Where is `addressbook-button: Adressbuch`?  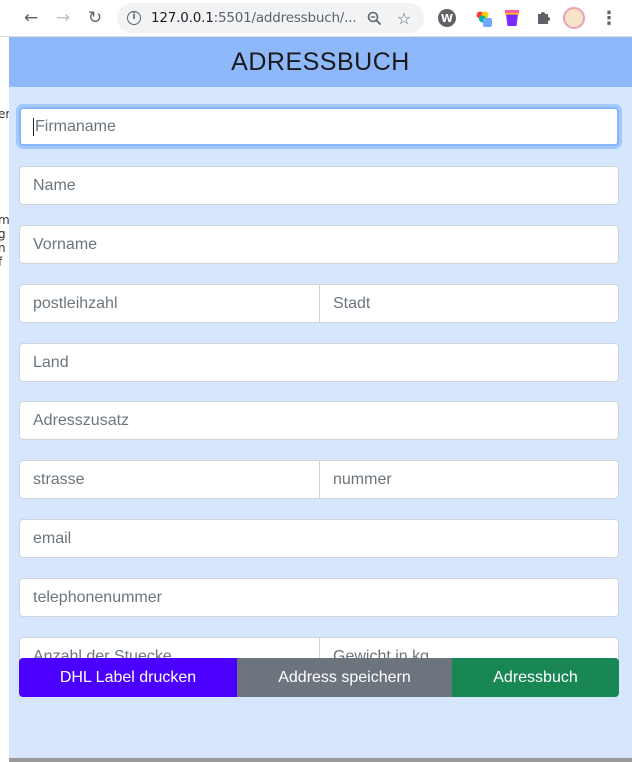 addressbook-button: Adressbuch is located at coordinates (535, 677).